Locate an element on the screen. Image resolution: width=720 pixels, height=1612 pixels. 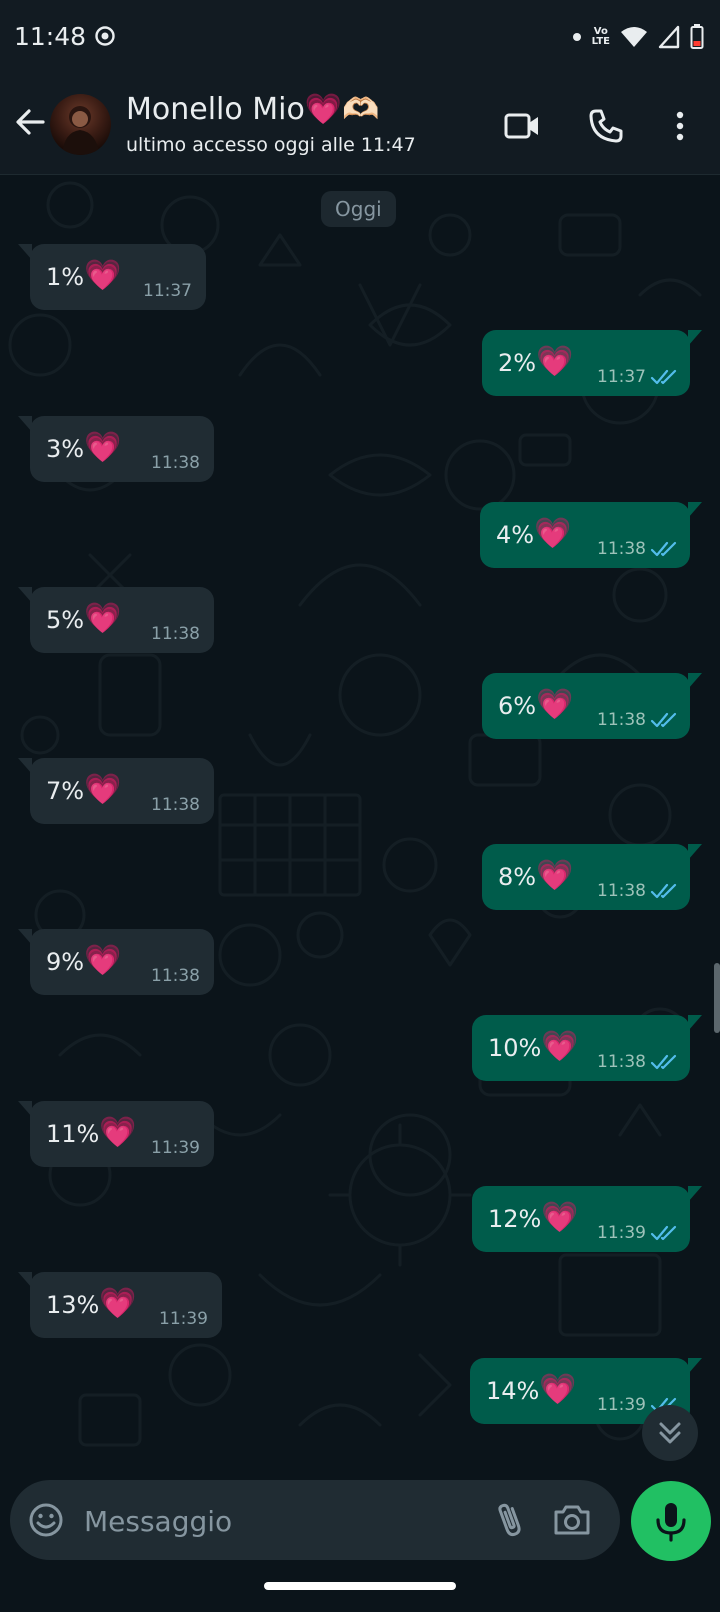
message-outgoing: 6%💗 11:38 is located at coordinates (592, 706).